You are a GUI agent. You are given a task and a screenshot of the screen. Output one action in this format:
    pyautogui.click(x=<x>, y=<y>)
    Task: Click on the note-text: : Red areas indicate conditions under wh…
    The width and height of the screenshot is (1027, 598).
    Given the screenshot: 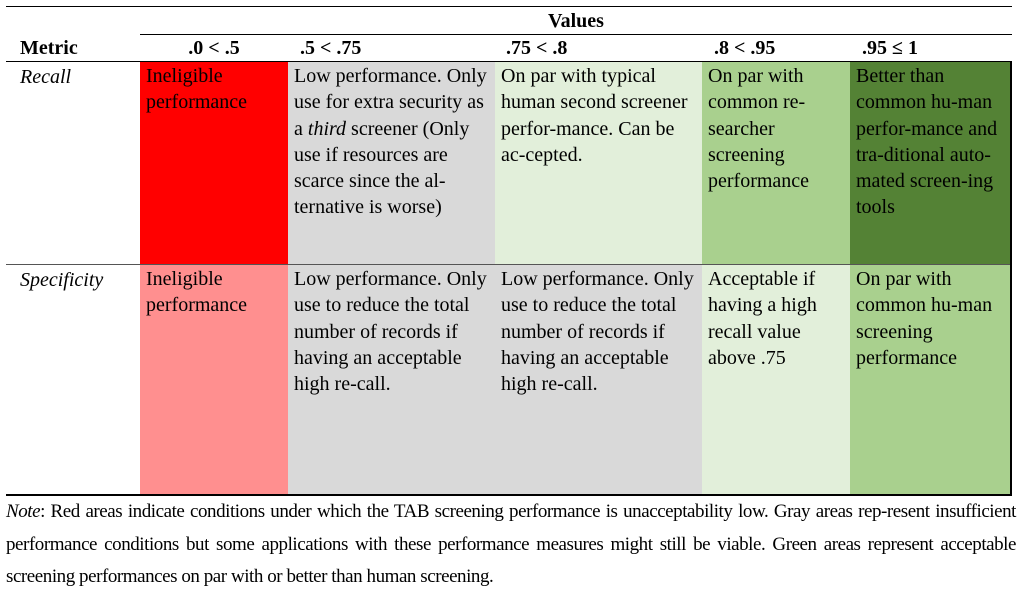 What is the action you would take?
    pyautogui.click(x=511, y=544)
    